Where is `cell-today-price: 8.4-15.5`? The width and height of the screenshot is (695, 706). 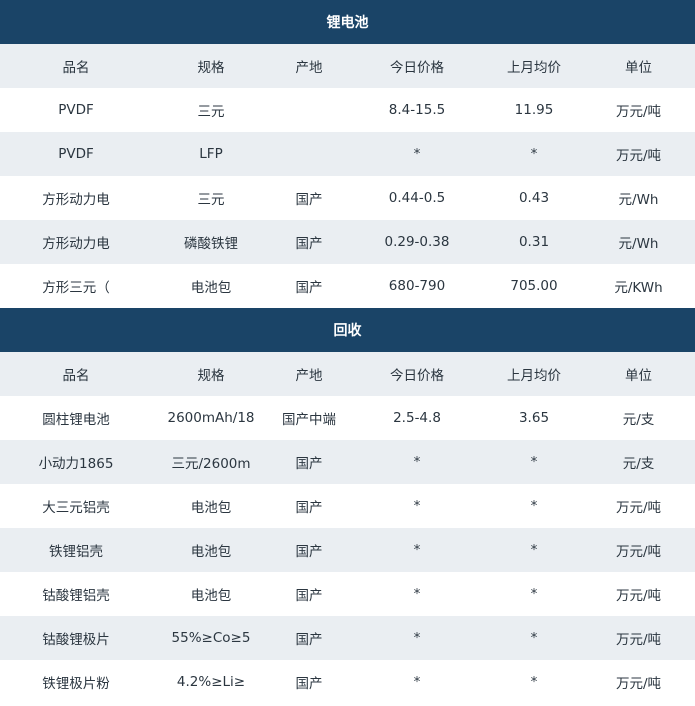 cell-today-price: 8.4-15.5 is located at coordinates (417, 110).